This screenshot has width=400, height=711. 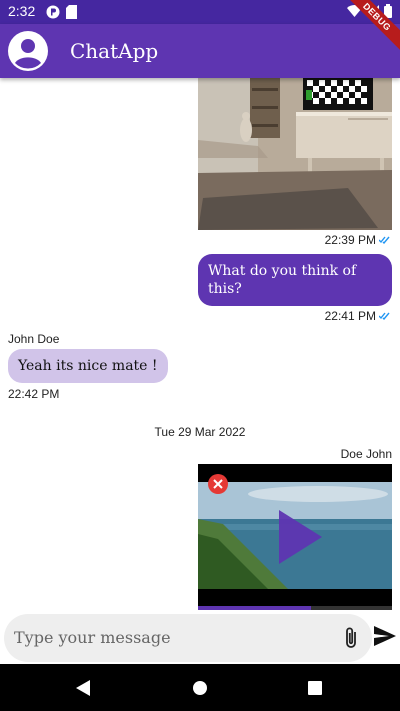 I want to click on message-text: Yeah its nice mate !, so click(x=88, y=366).